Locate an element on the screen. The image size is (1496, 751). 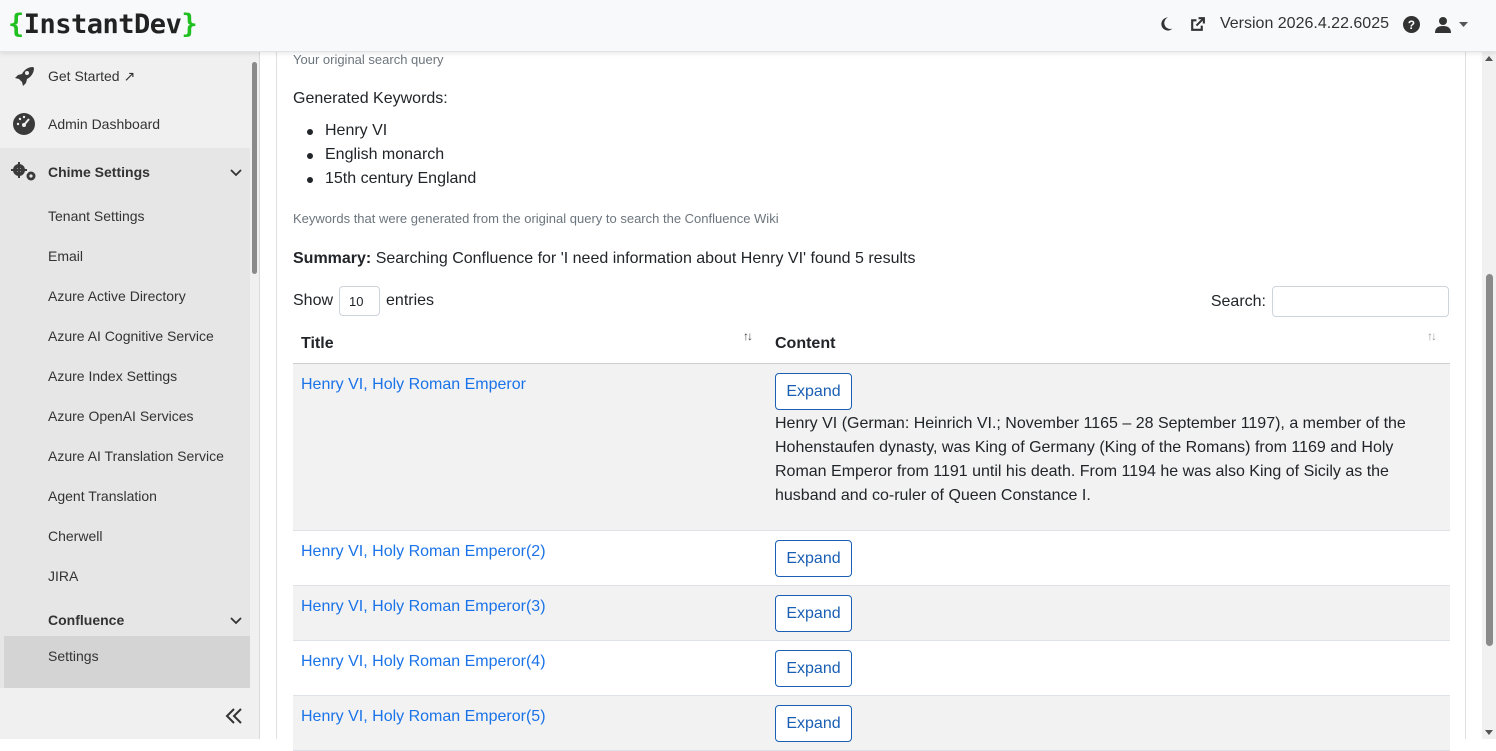
entries-label: entries is located at coordinates (410, 300).